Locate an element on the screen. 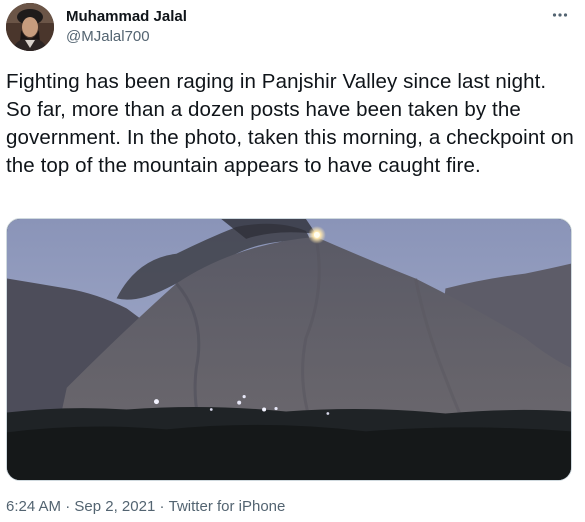 The width and height of the screenshot is (585, 522). author-handle: @MJalal700 is located at coordinates (108, 37).